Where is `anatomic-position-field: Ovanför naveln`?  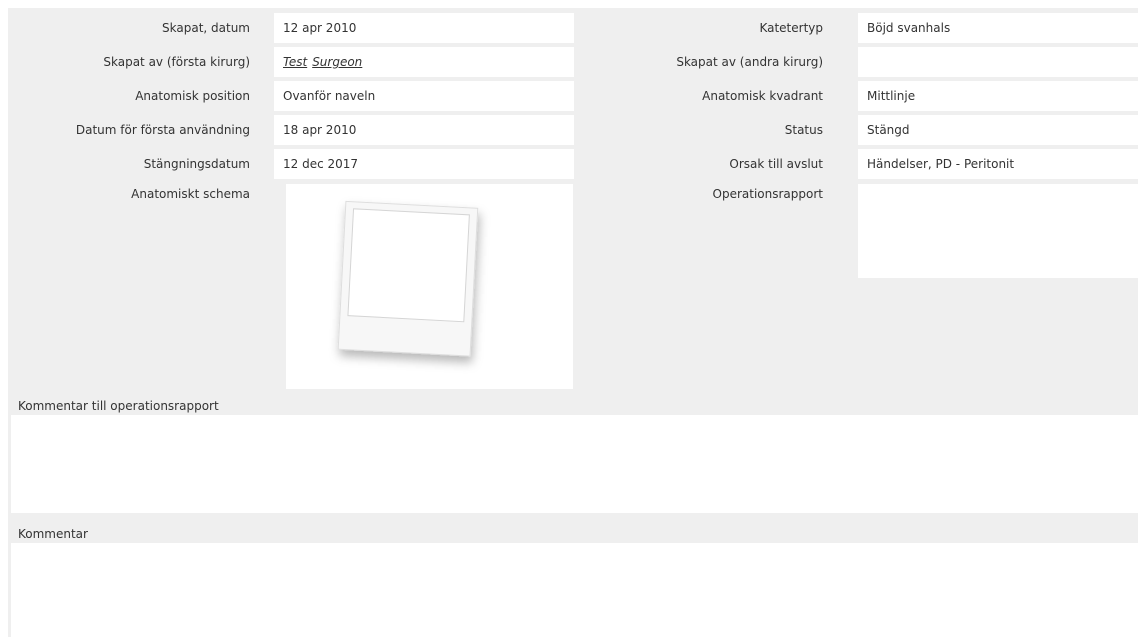
anatomic-position-field: Ovanför naveln is located at coordinates (424, 96).